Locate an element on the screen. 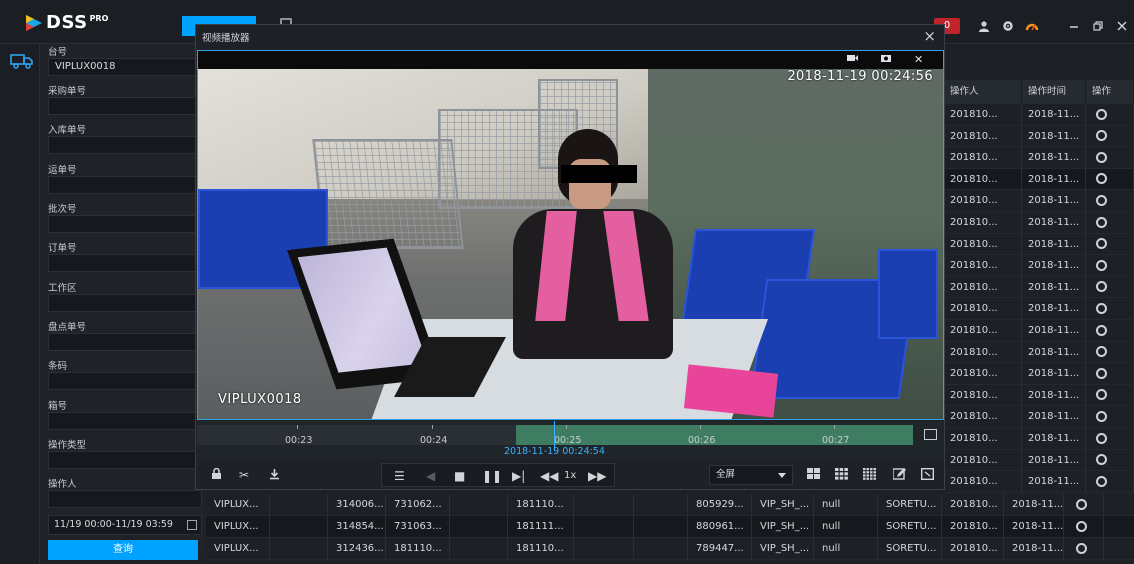 The image size is (1134, 564). batch-no-input is located at coordinates (125, 224).